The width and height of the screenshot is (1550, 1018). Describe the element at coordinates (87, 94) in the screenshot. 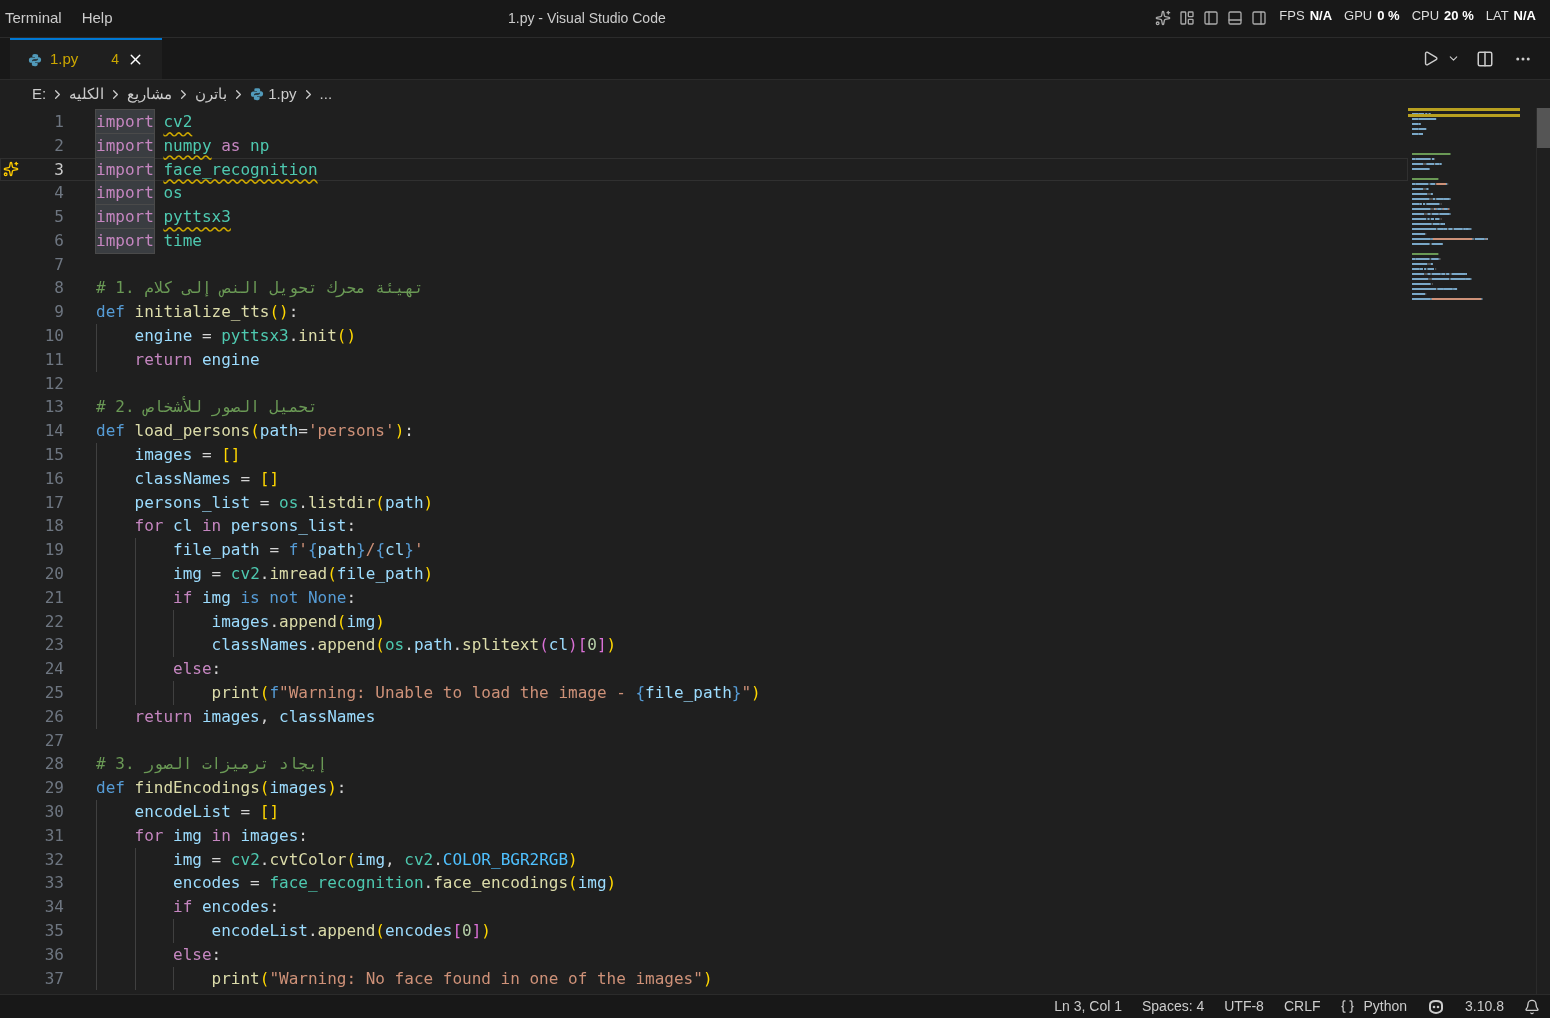

I see `breadcrumb-item: الكليه` at that location.